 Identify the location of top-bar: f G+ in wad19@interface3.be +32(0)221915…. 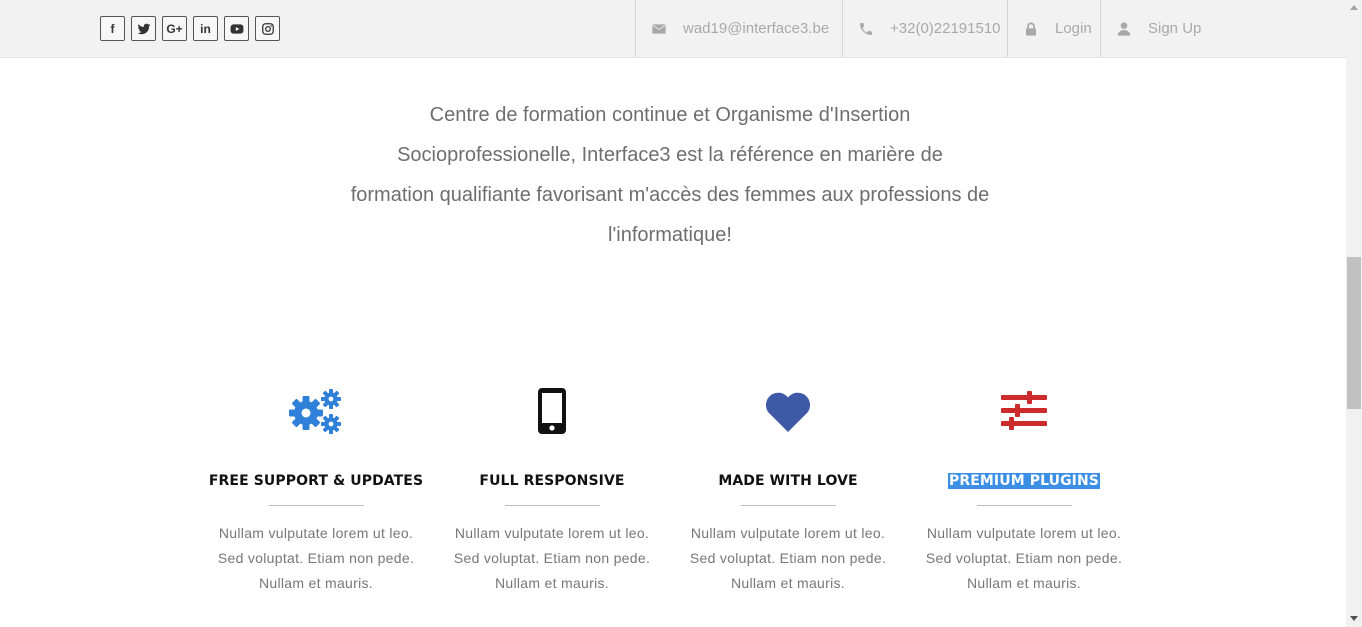
(673, 29).